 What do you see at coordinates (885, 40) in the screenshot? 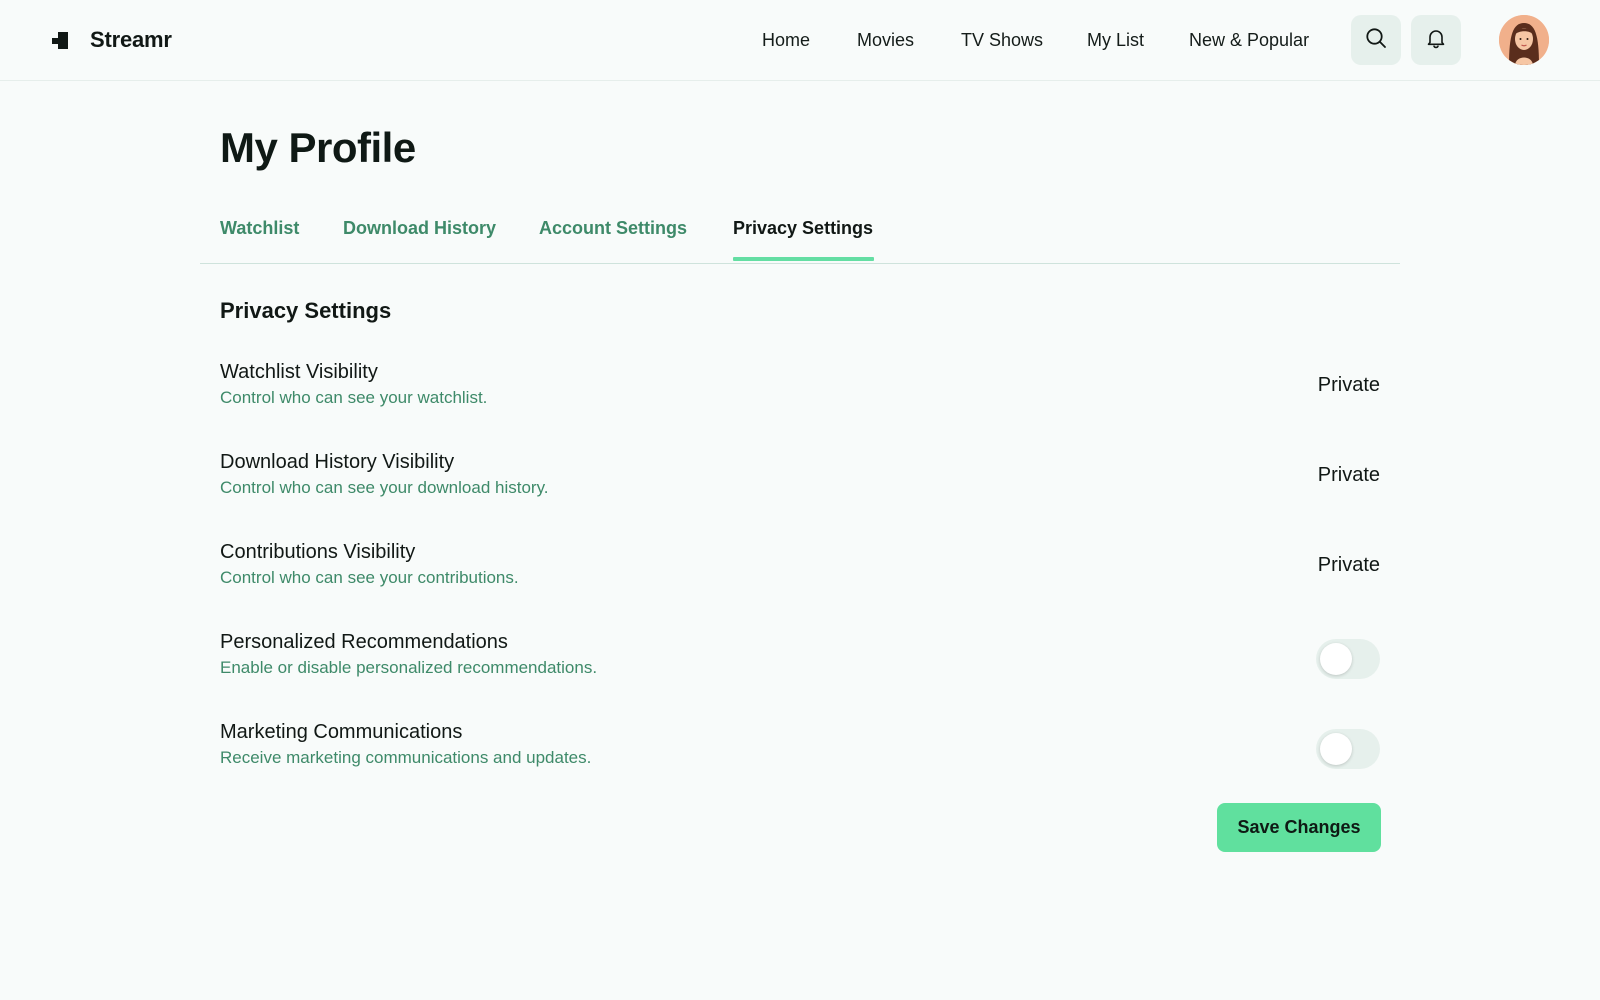
I see `nav-movies: Movies` at bounding box center [885, 40].